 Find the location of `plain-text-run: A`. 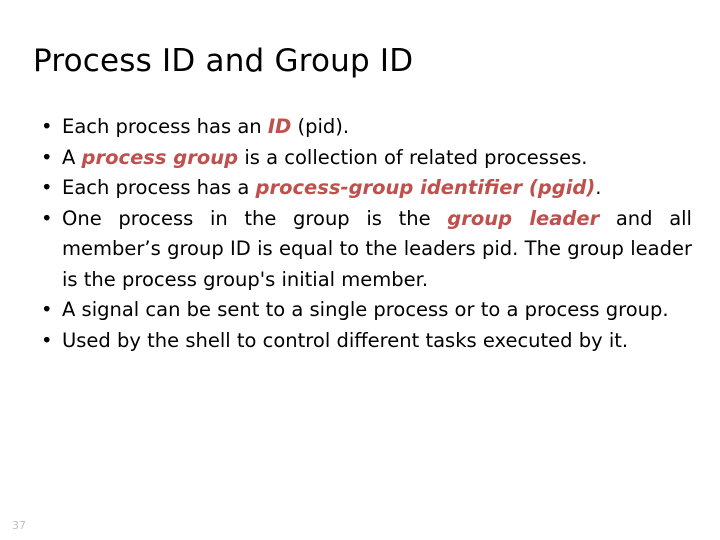

plain-text-run: A is located at coordinates (72, 157).